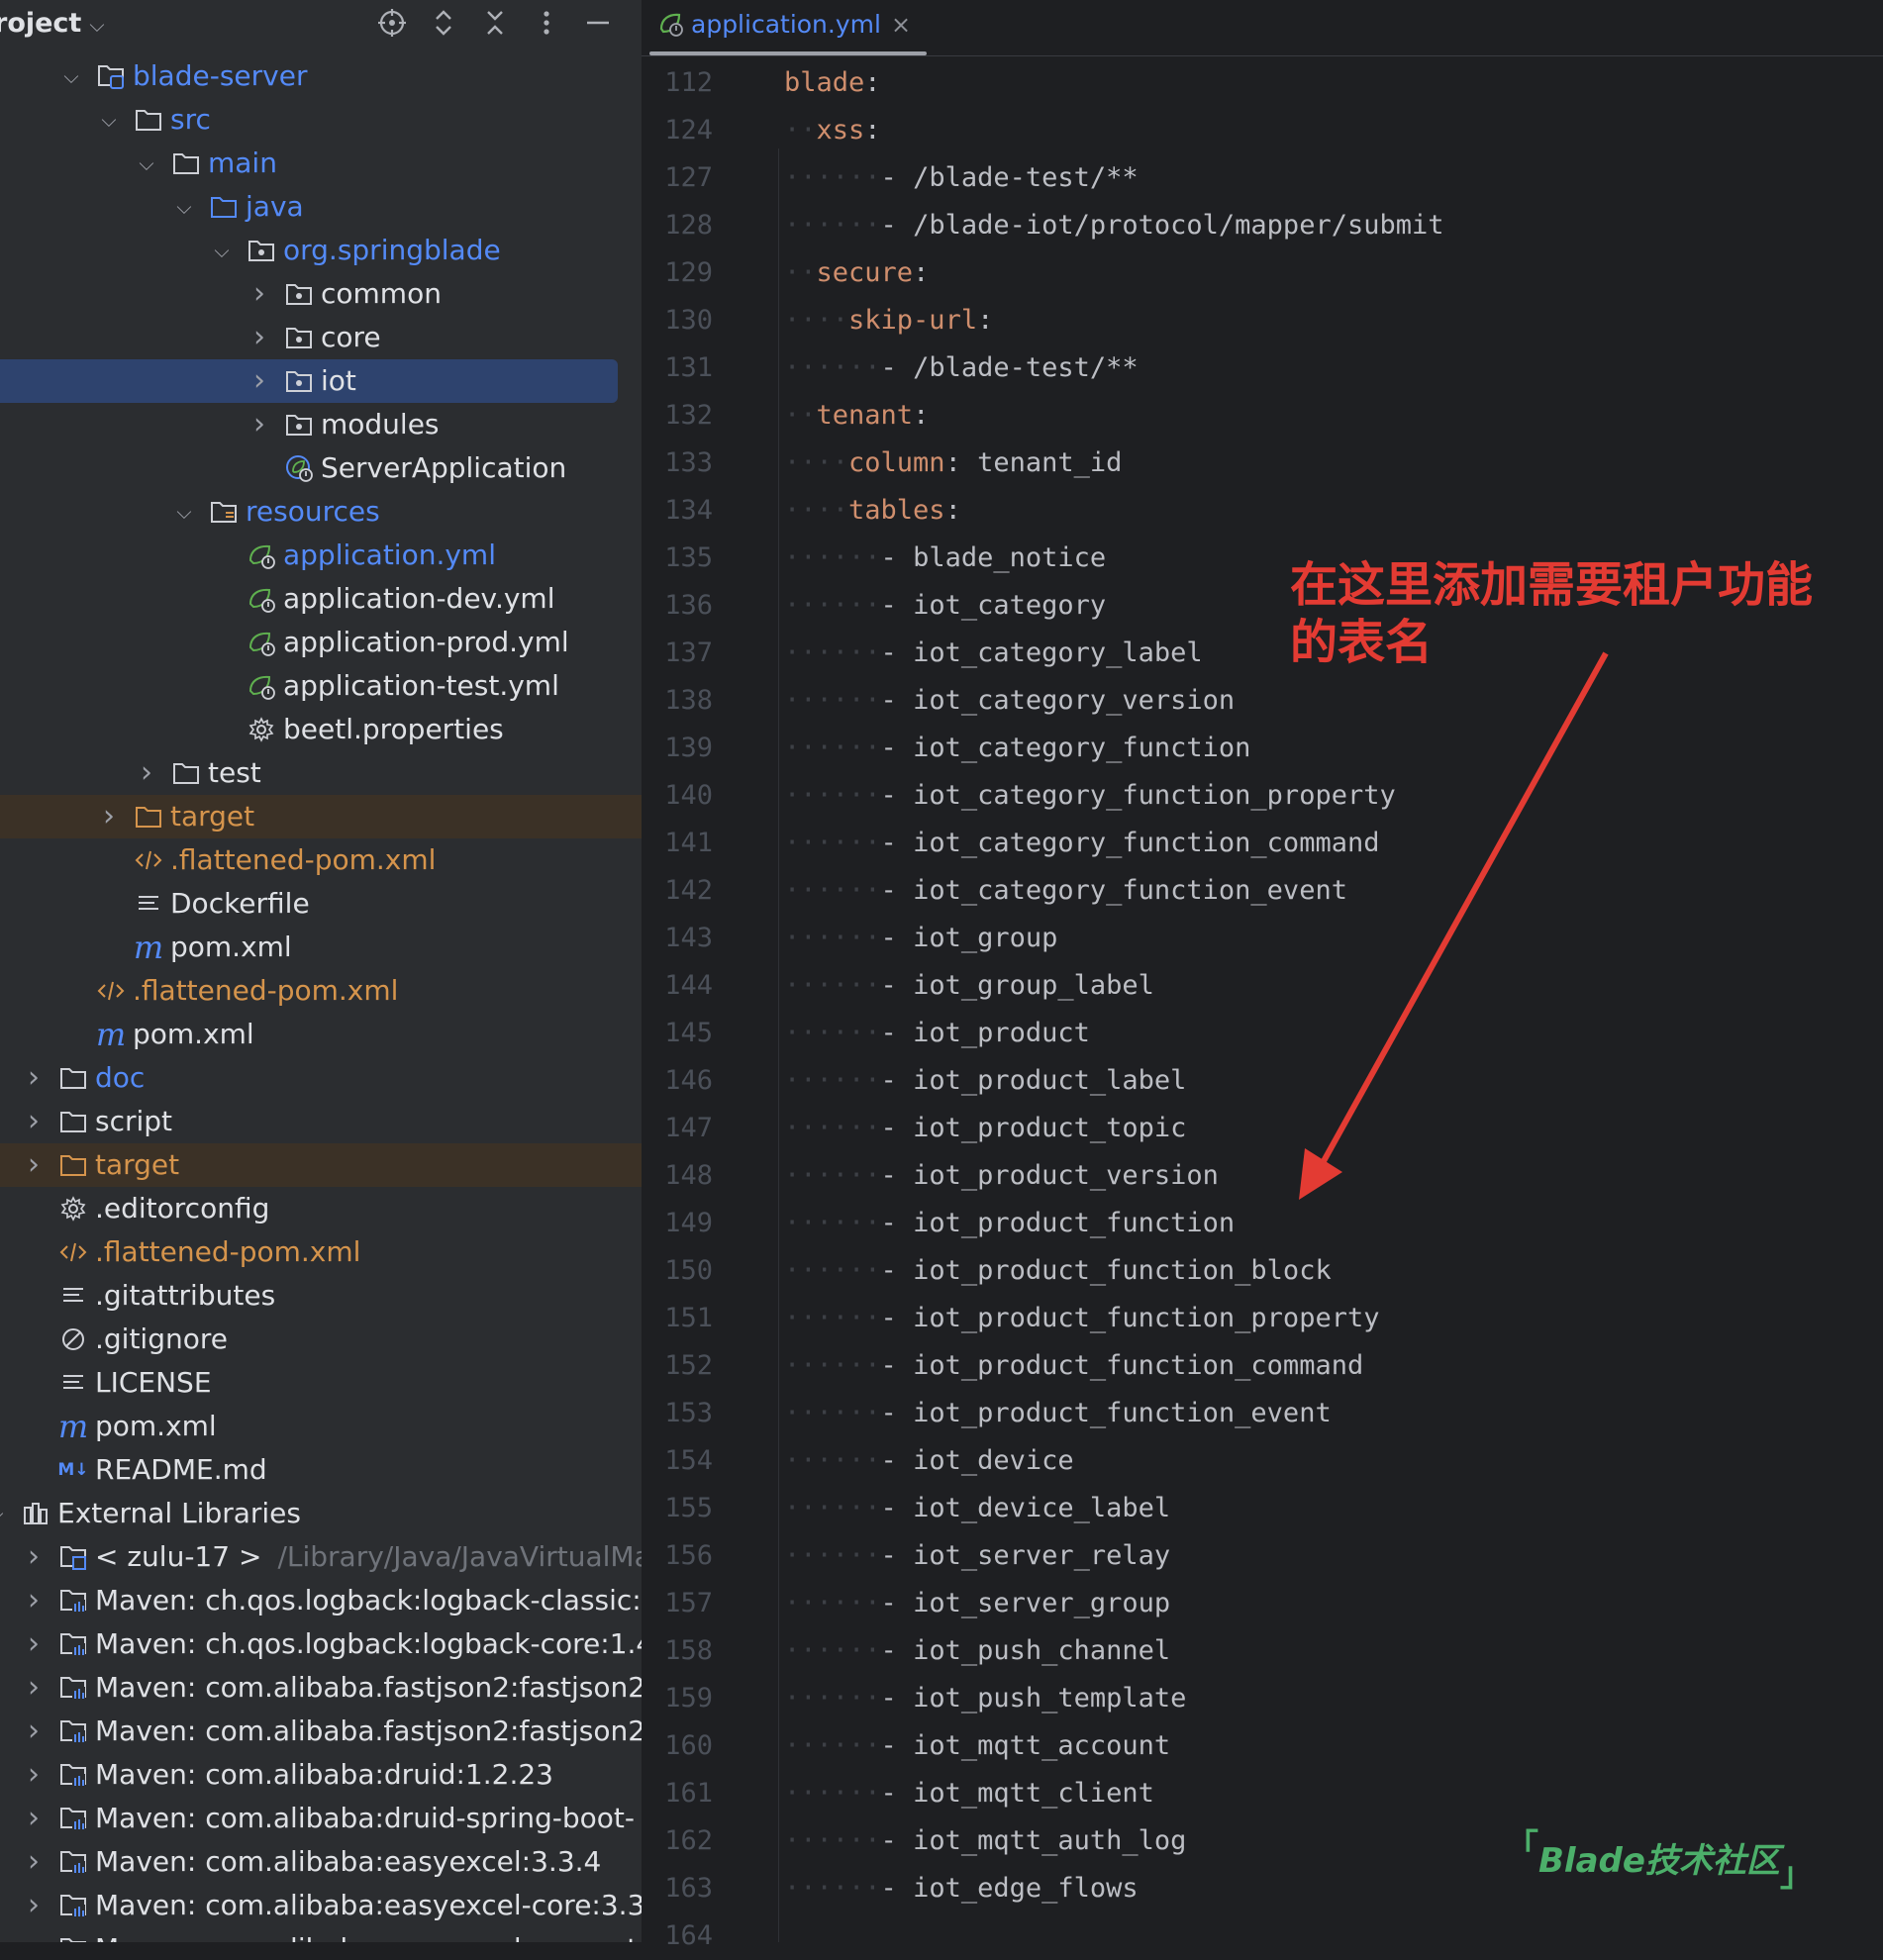 The image size is (1883, 1960). What do you see at coordinates (1262, 1366) in the screenshot?
I see `code-line: 152 ······- iot_product_function_command` at bounding box center [1262, 1366].